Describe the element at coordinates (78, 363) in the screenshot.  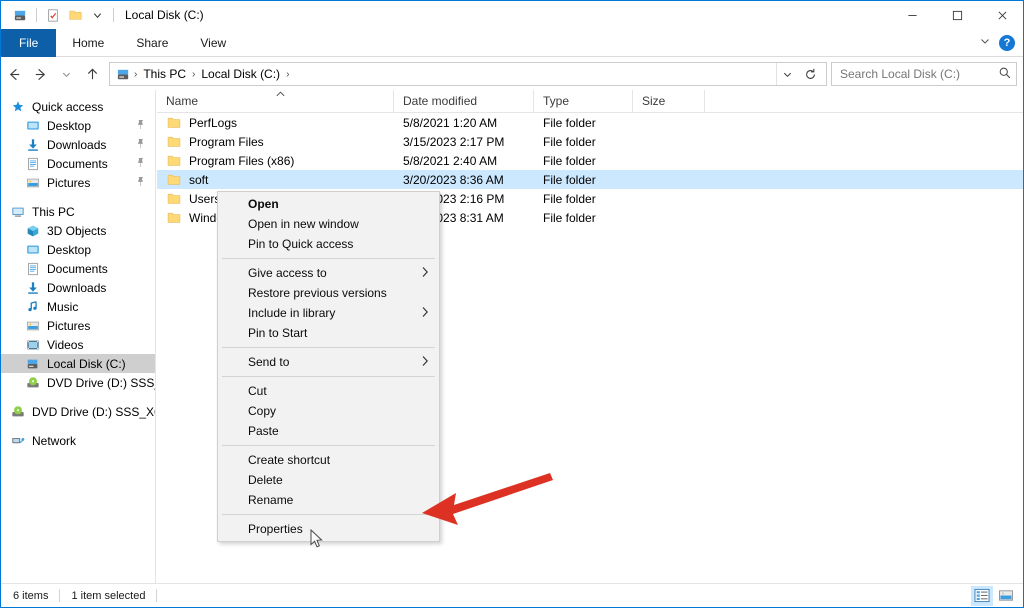
I see `sidebar-item-local-disk-c: Local Disk (C:)` at that location.